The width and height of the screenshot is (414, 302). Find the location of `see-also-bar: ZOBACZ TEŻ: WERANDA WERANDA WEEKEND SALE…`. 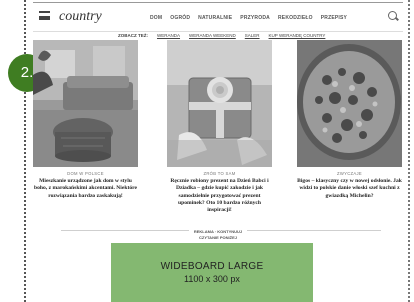

see-also-bar: ZOBACZ TEŻ: WERANDA WERANDA WEEKEND SALE… is located at coordinates (221, 35).